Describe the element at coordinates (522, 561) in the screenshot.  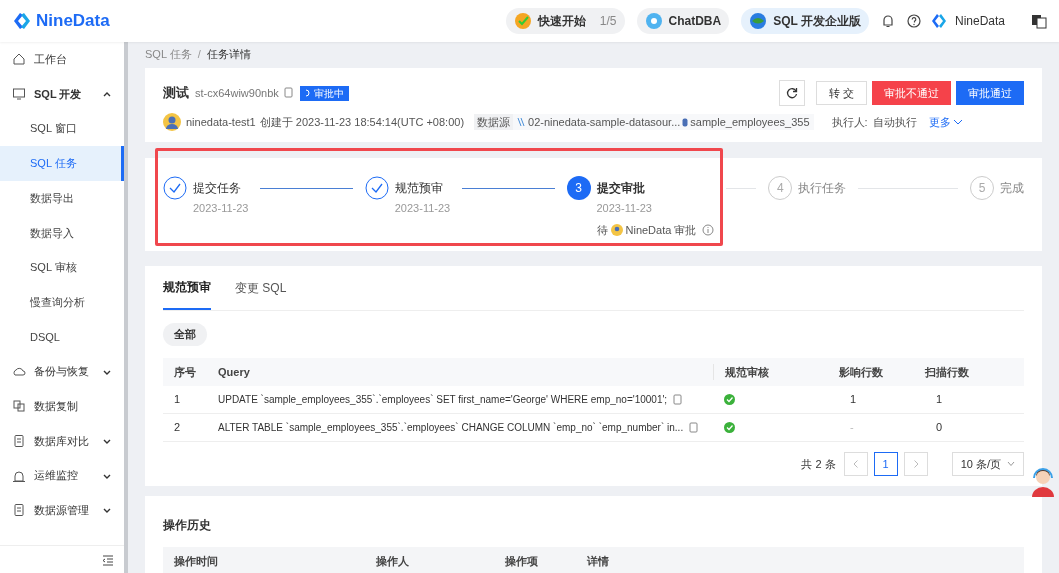
I see `column-header: 操作项` at that location.